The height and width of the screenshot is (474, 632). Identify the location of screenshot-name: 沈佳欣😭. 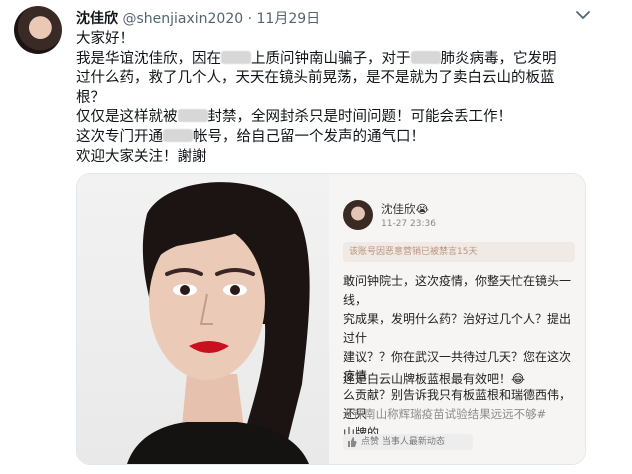
(405, 209).